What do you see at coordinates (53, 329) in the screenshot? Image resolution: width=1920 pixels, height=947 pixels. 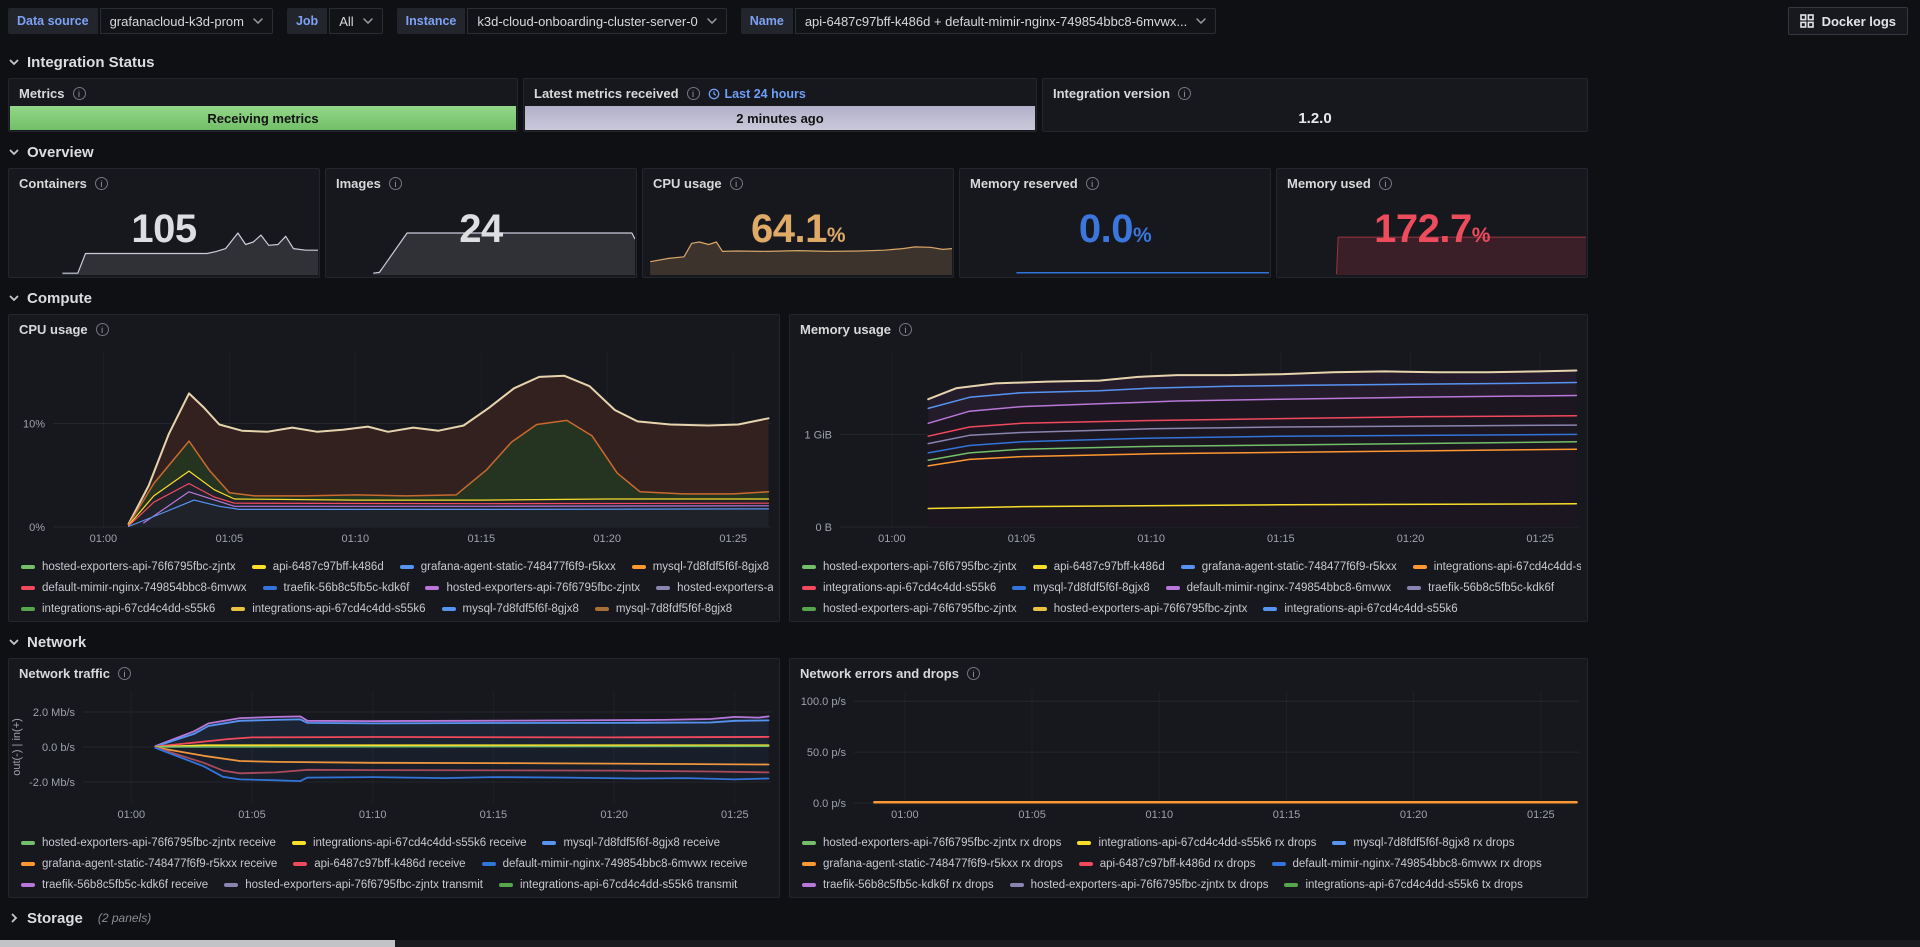 I see `panel-title: CPU usage` at bounding box center [53, 329].